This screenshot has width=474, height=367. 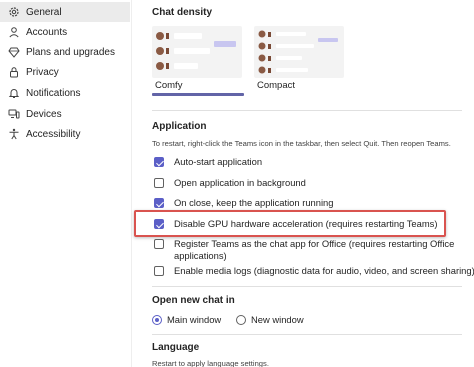 What do you see at coordinates (159, 244) in the screenshot?
I see `register-office-checkbox` at bounding box center [159, 244].